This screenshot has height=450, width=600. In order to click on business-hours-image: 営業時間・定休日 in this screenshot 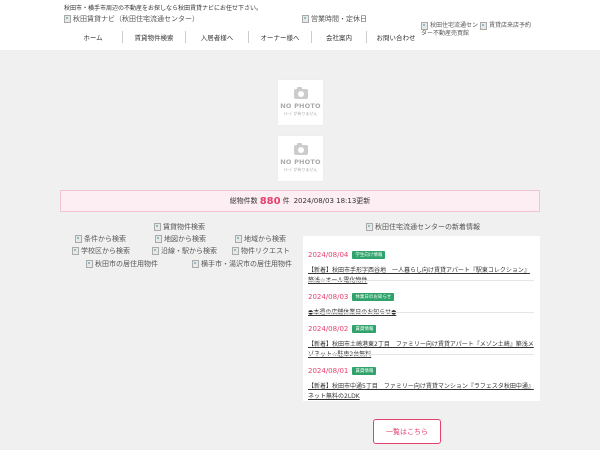, I will do `click(334, 19)`.